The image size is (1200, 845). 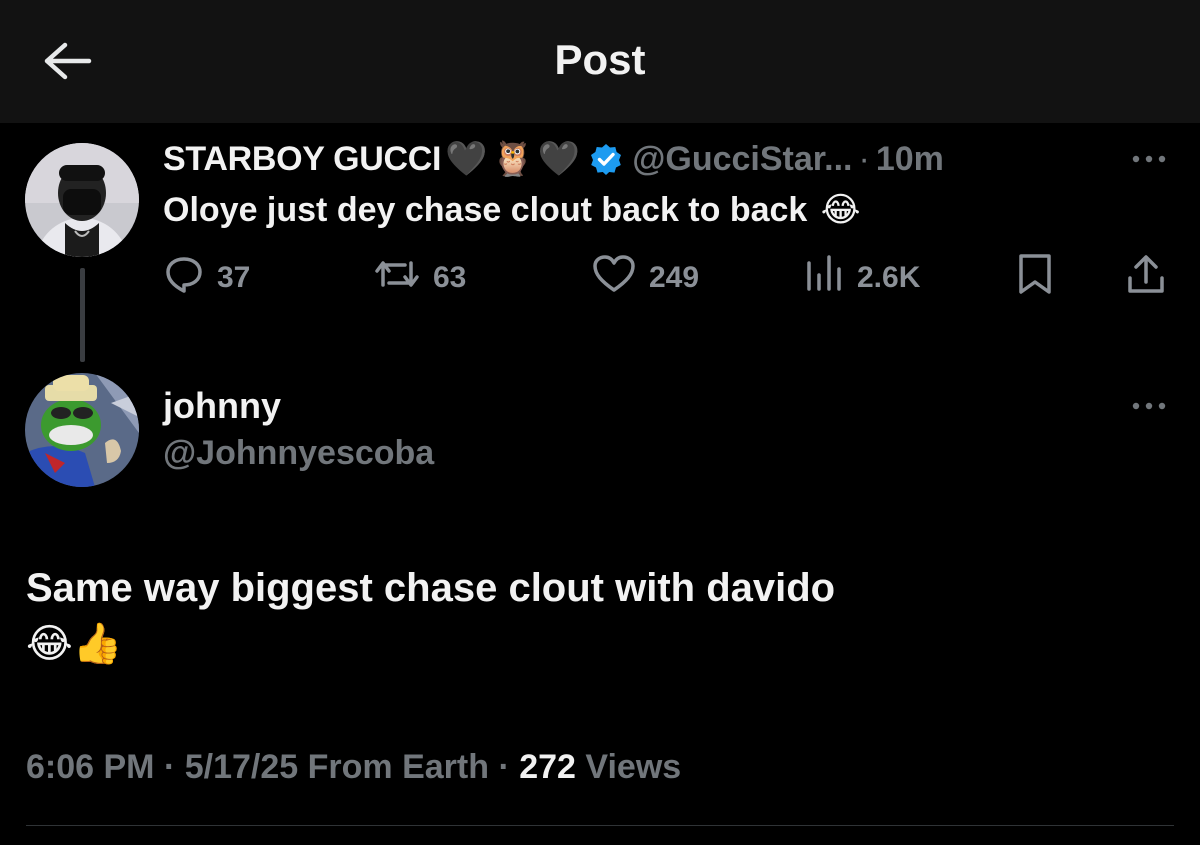 I want to click on reply-icon, so click(x=190, y=278).